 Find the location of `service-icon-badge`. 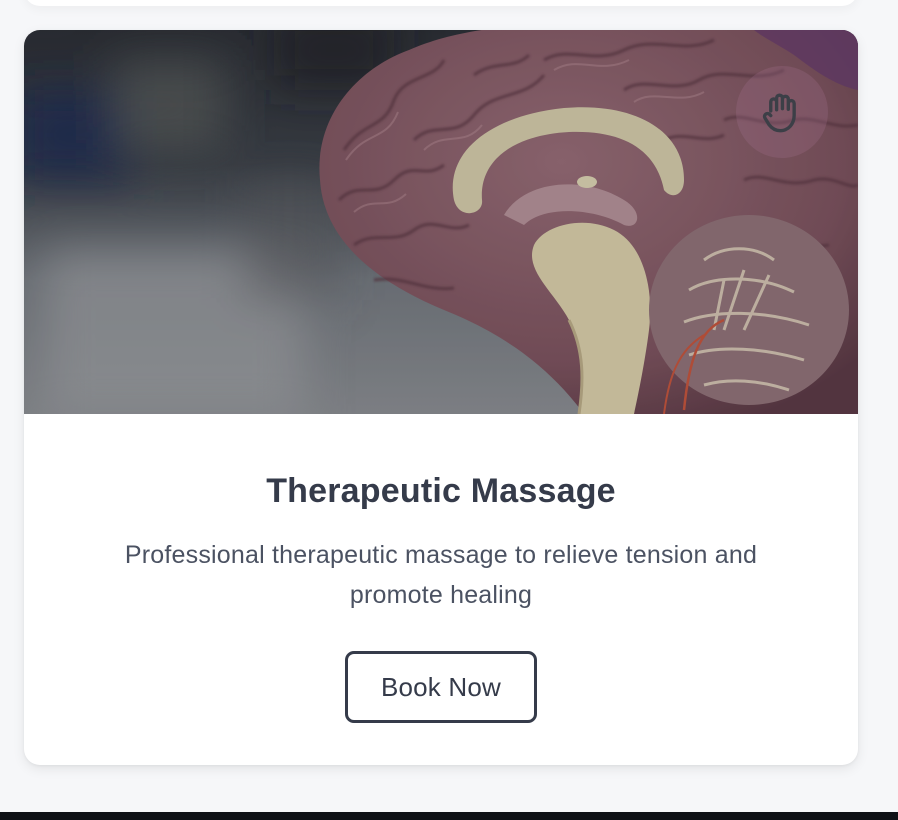

service-icon-badge is located at coordinates (782, 112).